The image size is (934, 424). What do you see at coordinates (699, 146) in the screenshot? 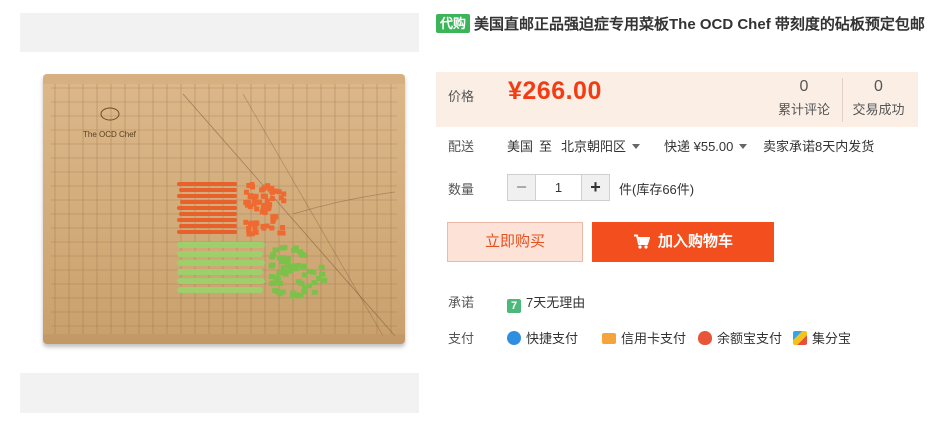
I see `shipping-method-value: 快递 ¥55.00` at bounding box center [699, 146].